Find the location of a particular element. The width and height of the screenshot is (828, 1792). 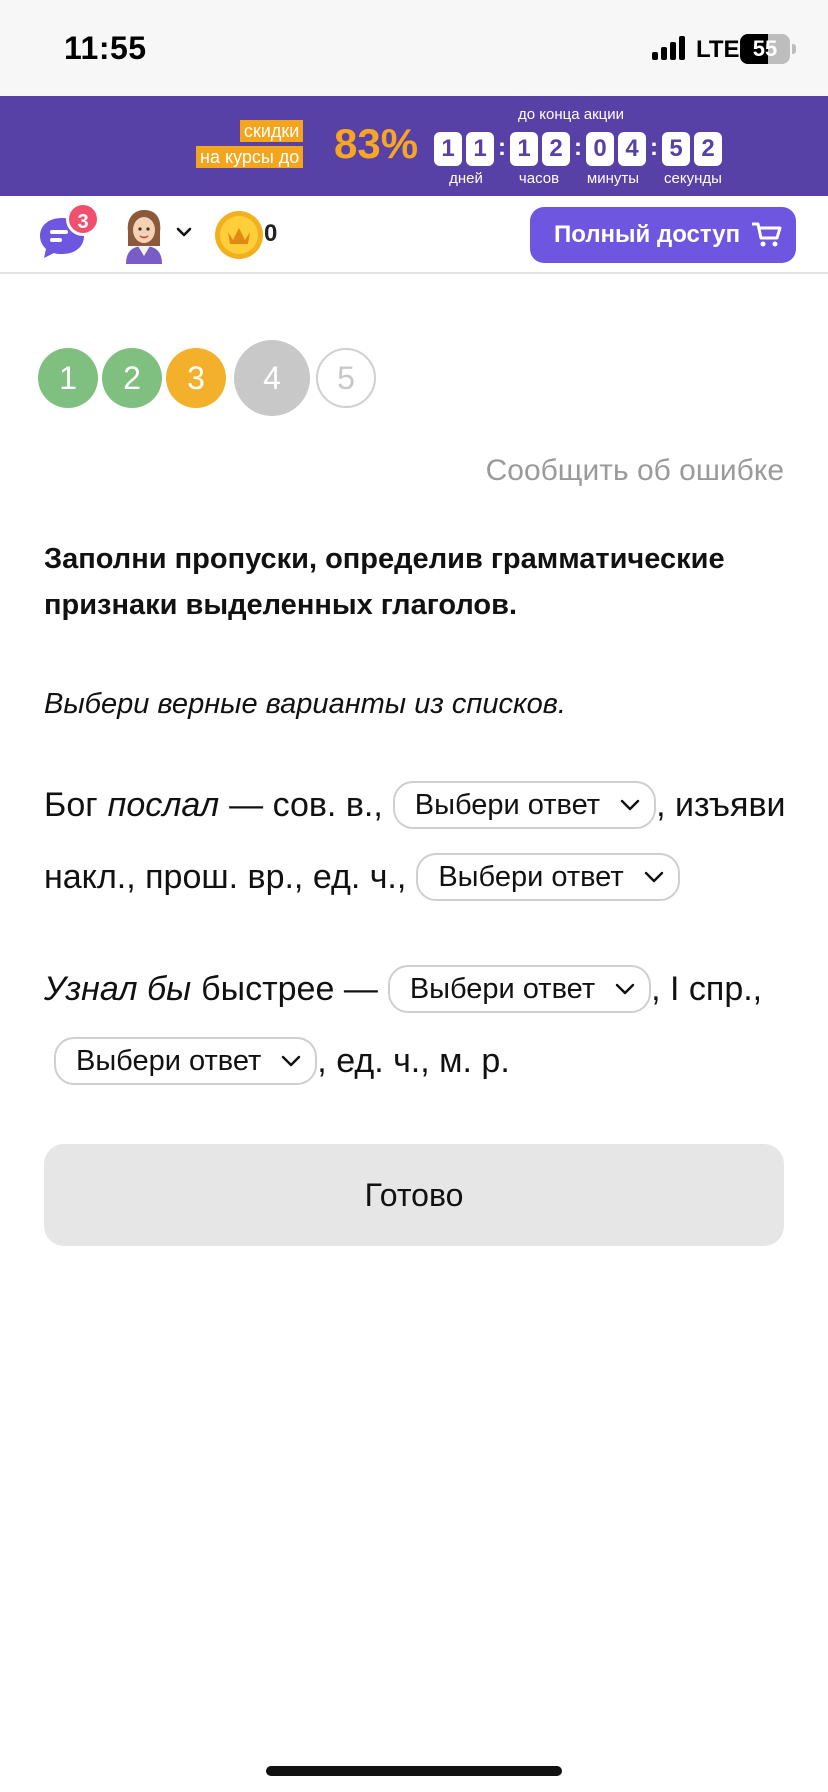

step-5: 5 is located at coordinates (346, 378).